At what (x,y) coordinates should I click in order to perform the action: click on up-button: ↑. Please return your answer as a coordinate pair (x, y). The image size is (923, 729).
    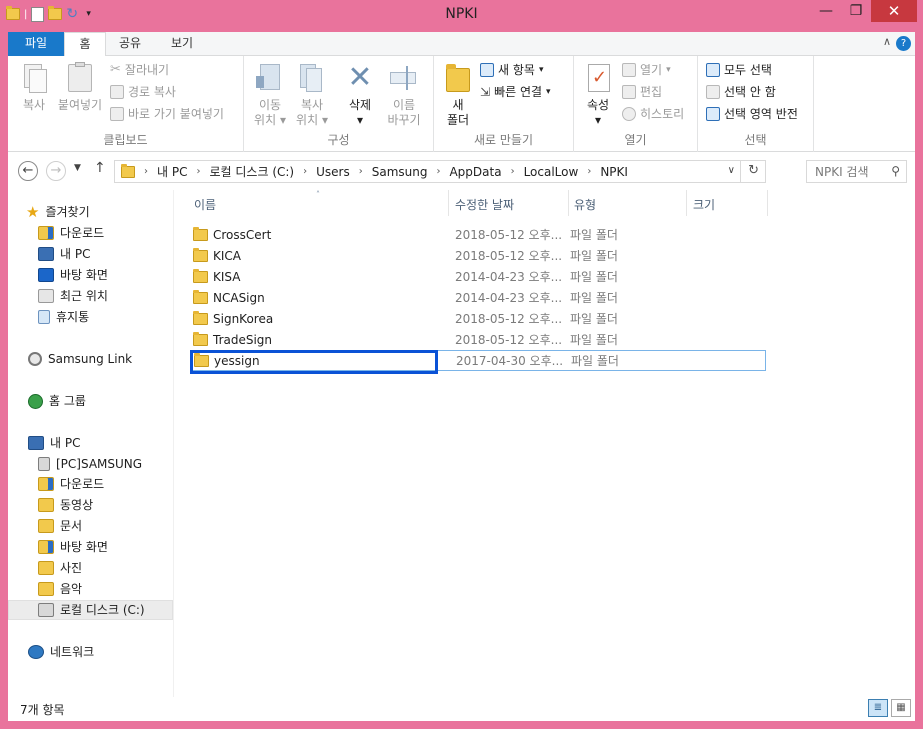
    Looking at the image, I should click on (100, 168).